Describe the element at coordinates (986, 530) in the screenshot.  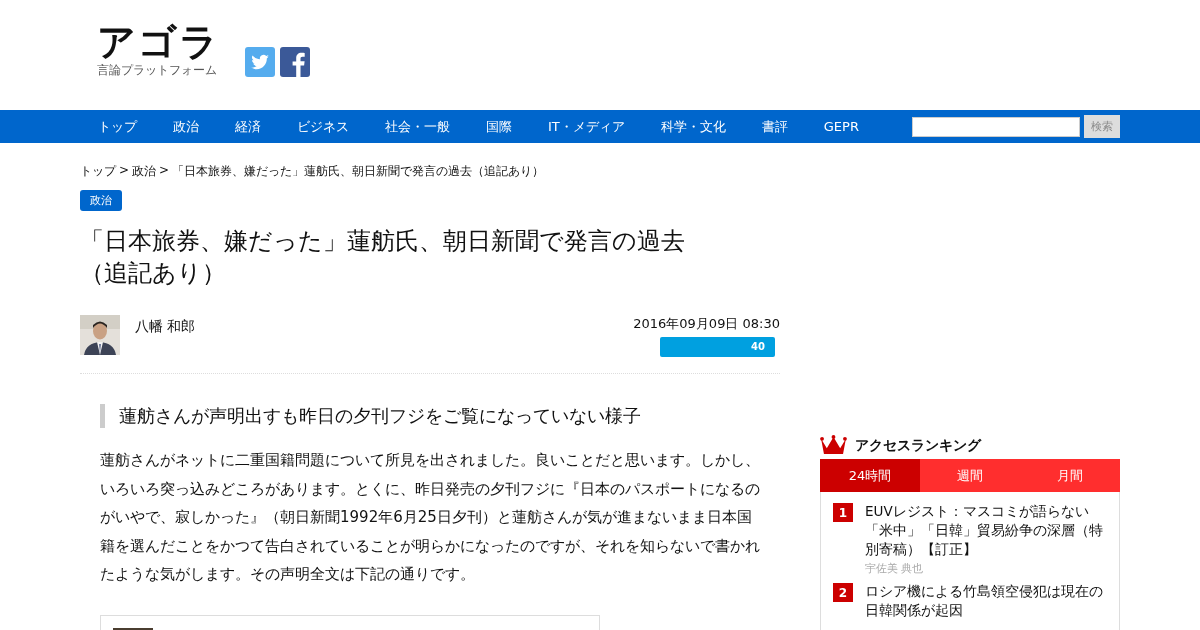
I see `ranking-link: EUVレジスト：マスコミが語らない「米中」「日韓」貿易紛争の深層（特別寄稿）【訂正】` at that location.